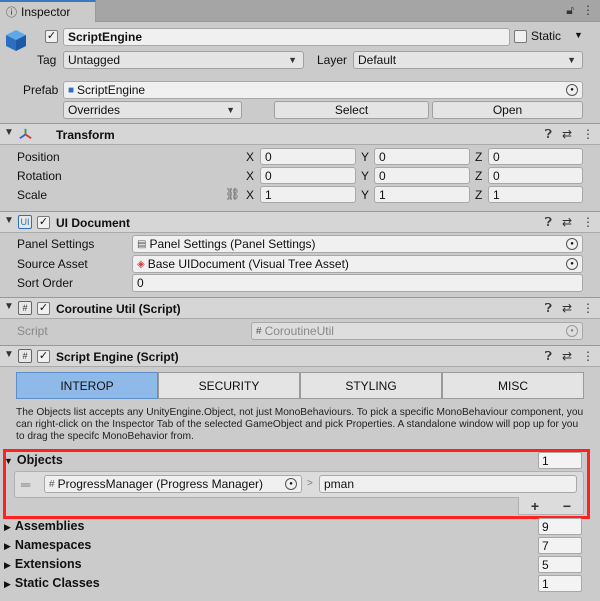 This screenshot has width=600, height=601. I want to click on namespaces-count-field: 7, so click(560, 545).